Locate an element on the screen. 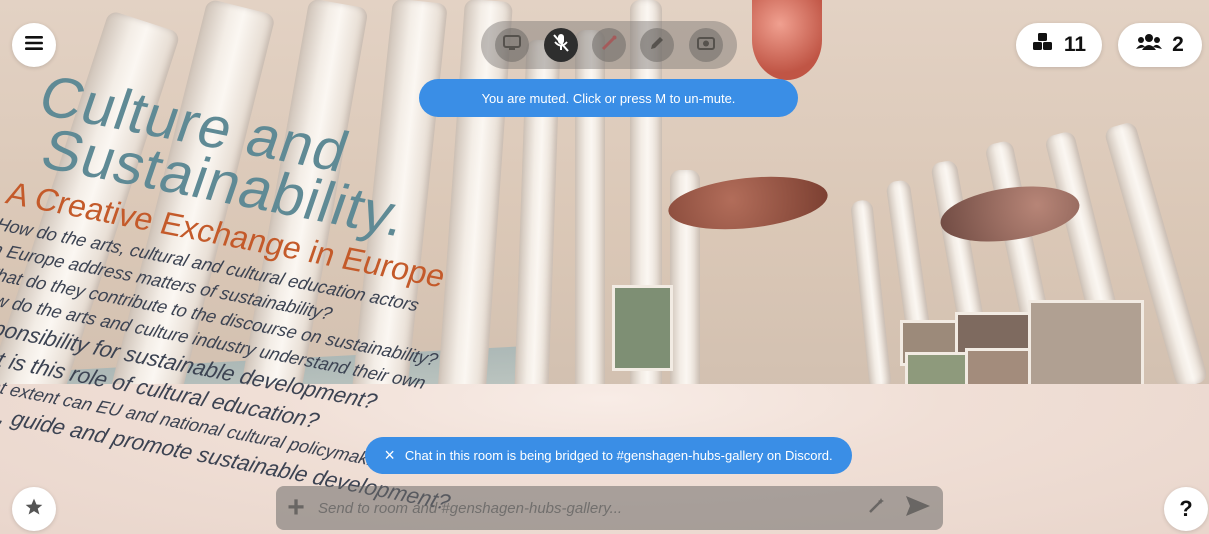  menu-button is located at coordinates (34, 45).